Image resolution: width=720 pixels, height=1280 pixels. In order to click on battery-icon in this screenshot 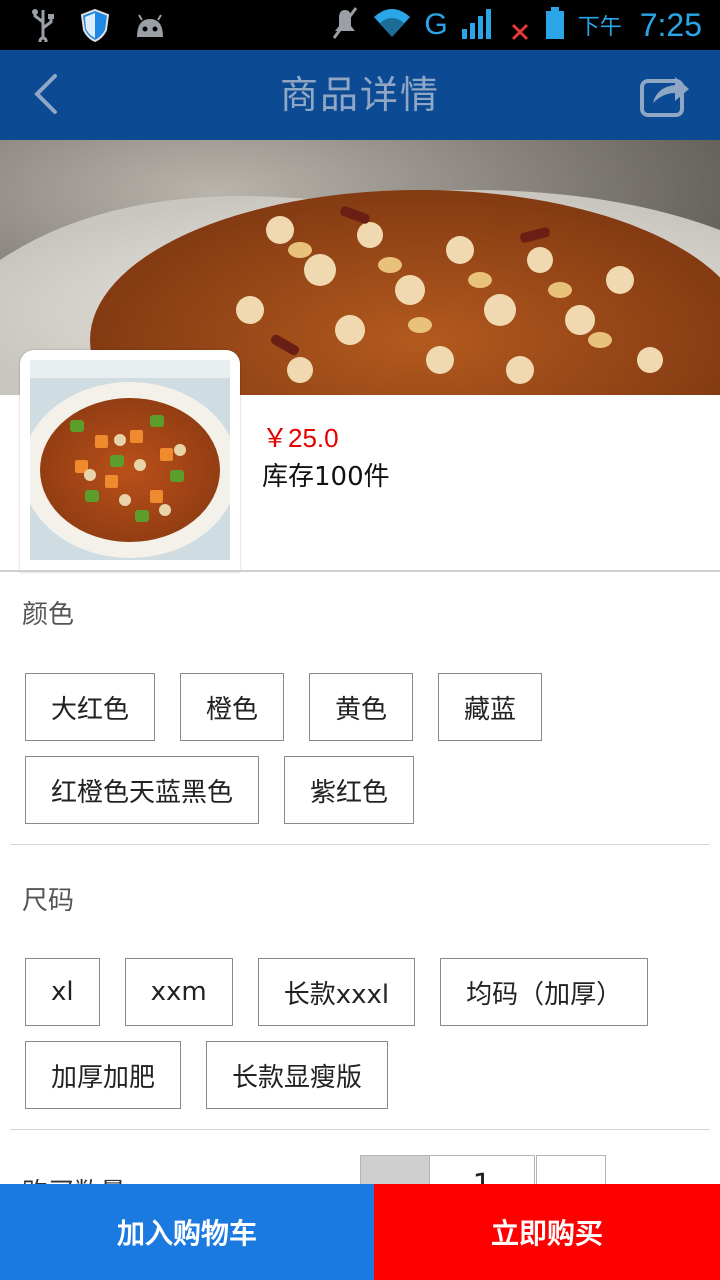, I will do `click(555, 25)`.